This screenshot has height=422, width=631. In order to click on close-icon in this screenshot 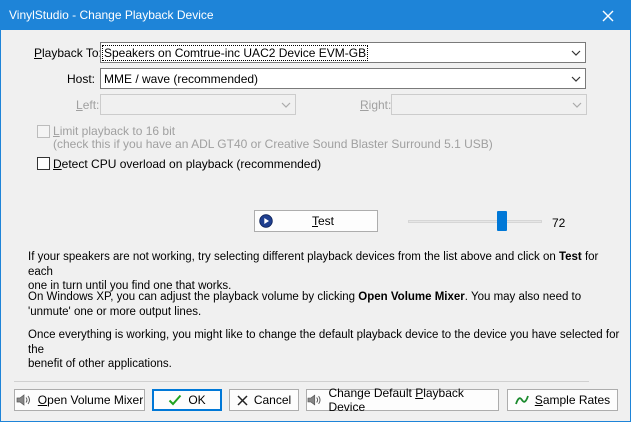, I will do `click(608, 15)`.